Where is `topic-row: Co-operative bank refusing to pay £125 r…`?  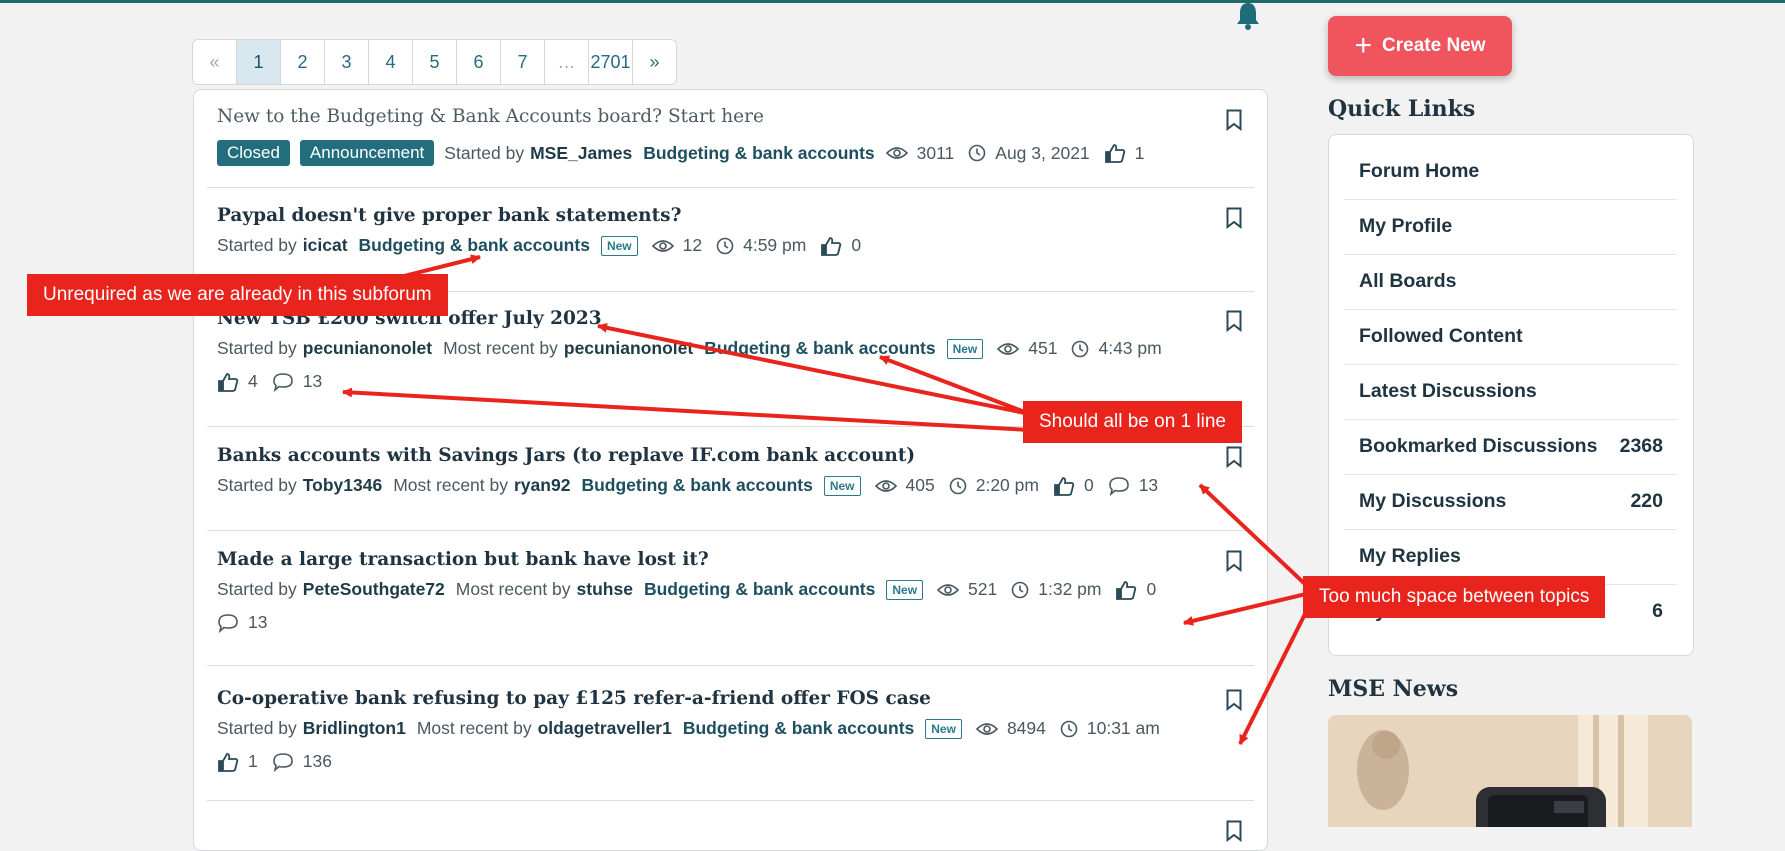
topic-row: Co-operative bank refusing to pay £125 r… is located at coordinates (730, 733).